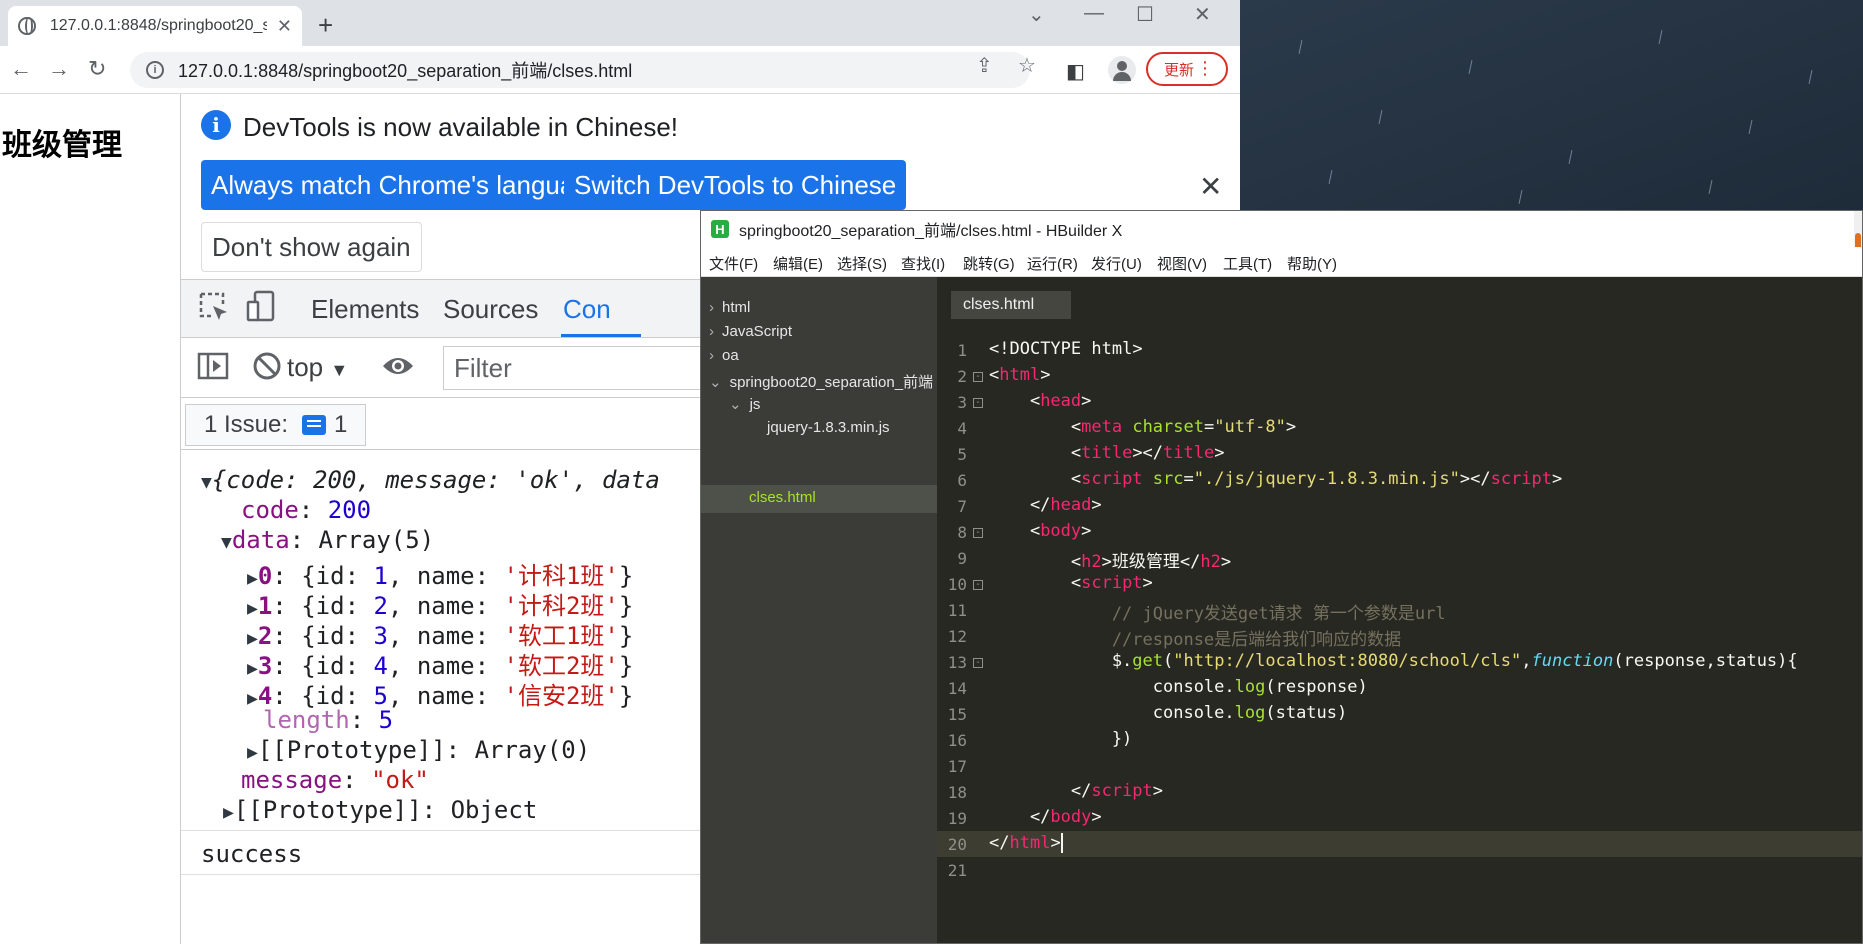 The width and height of the screenshot is (1863, 944). I want to click on forward-icon: →, so click(59, 69).